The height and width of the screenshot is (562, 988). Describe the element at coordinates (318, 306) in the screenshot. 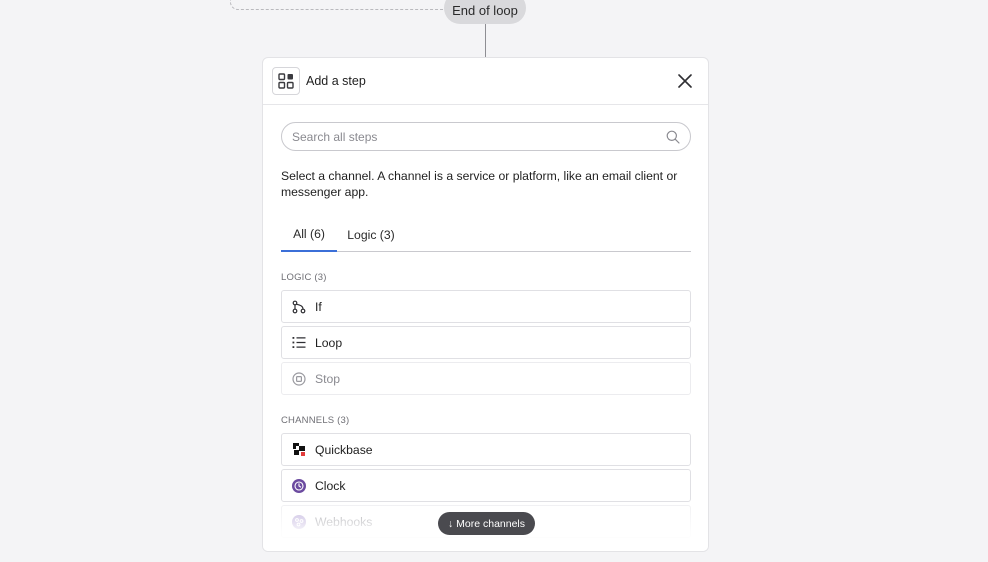

I see `step-if-label: If` at that location.